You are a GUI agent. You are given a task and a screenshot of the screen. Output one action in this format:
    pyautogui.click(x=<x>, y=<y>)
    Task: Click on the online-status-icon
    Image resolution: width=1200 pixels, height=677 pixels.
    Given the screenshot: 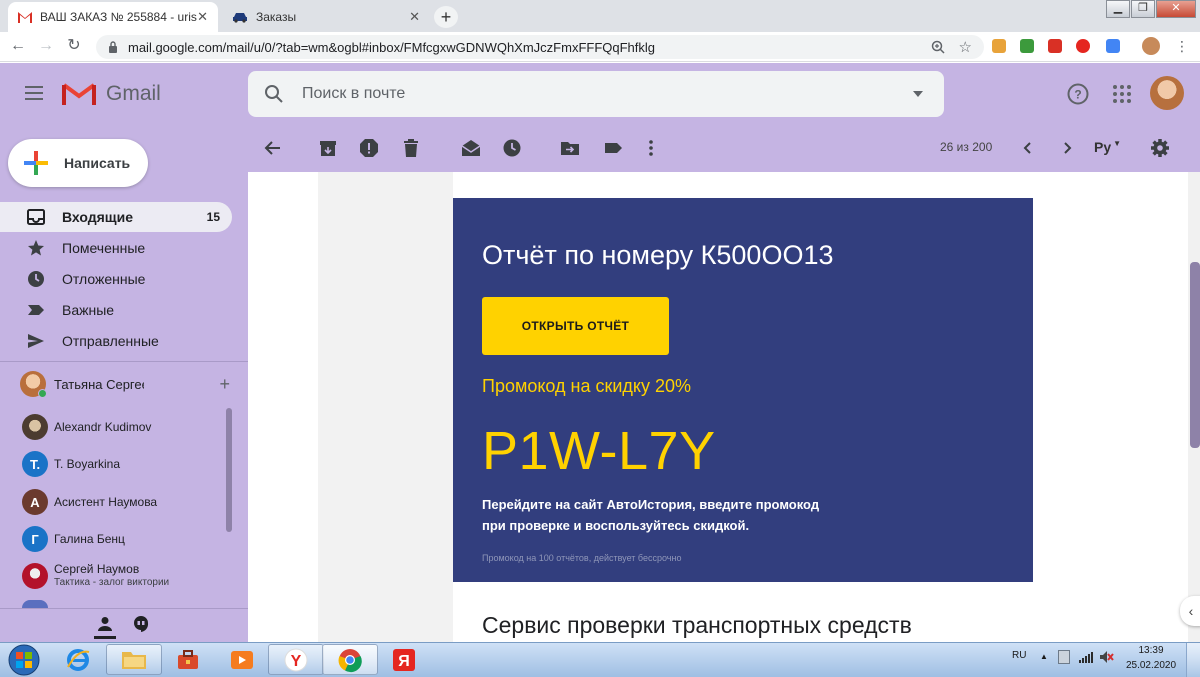 What is the action you would take?
    pyautogui.click(x=42, y=393)
    